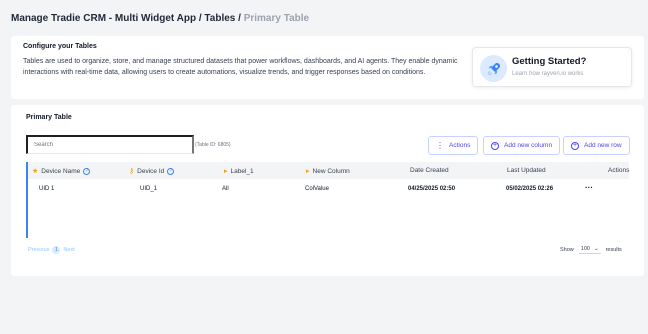 The width and height of the screenshot is (648, 334). I want to click on getting-started-title: Getting Started?, so click(549, 61).